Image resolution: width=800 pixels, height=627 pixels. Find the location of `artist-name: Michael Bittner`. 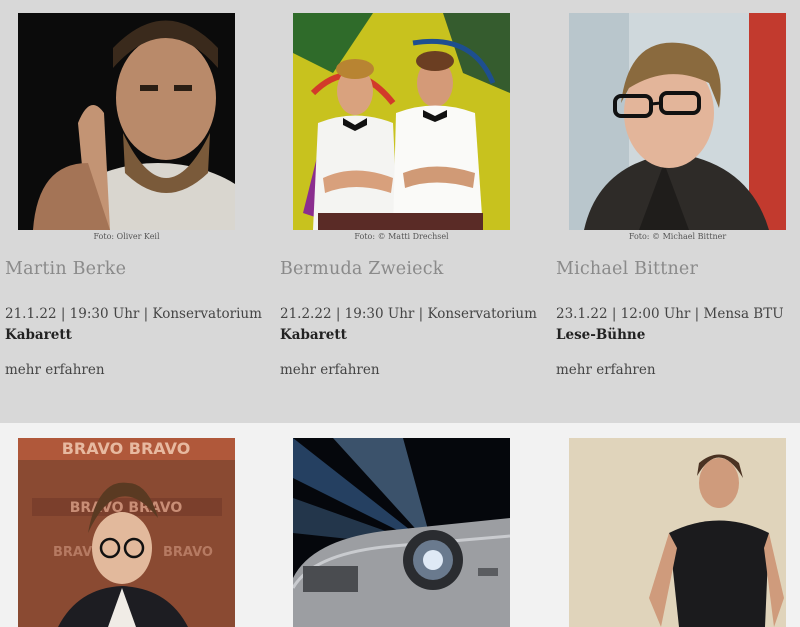

artist-name: Michael Bittner is located at coordinates (627, 269).